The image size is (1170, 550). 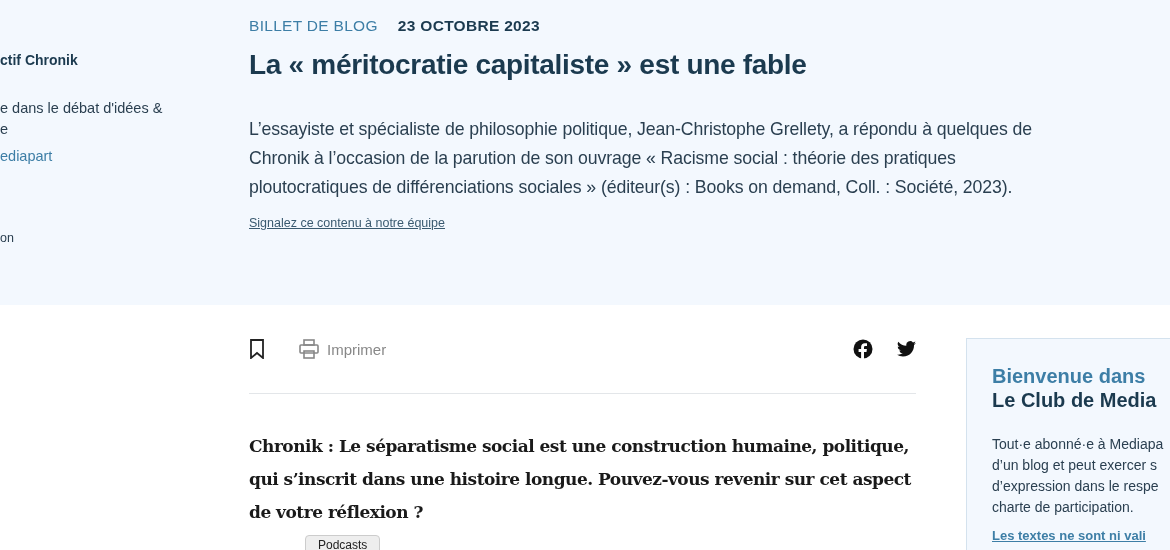 I want to click on printer-icon, so click(x=309, y=349).